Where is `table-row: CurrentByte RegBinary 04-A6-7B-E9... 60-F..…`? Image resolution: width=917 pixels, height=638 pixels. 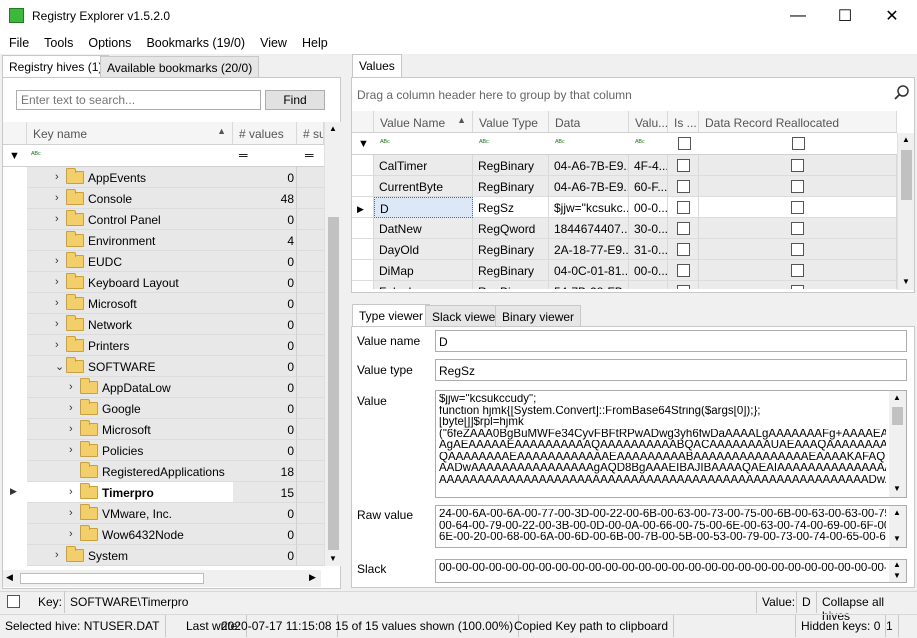
table-row: CurrentByte RegBinary 04-A6-7B-E9... 60-F..… is located at coordinates (624, 186).